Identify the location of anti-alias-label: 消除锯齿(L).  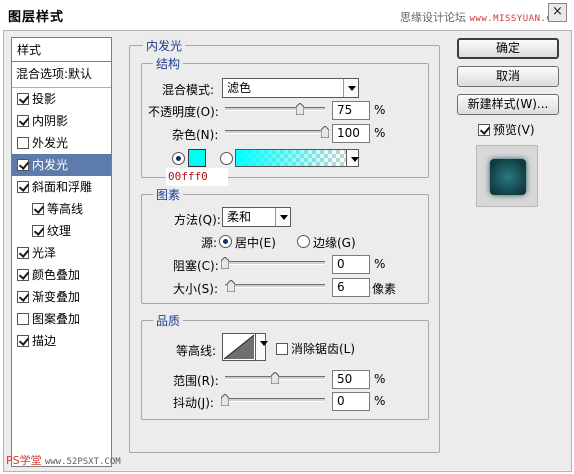
(323, 349).